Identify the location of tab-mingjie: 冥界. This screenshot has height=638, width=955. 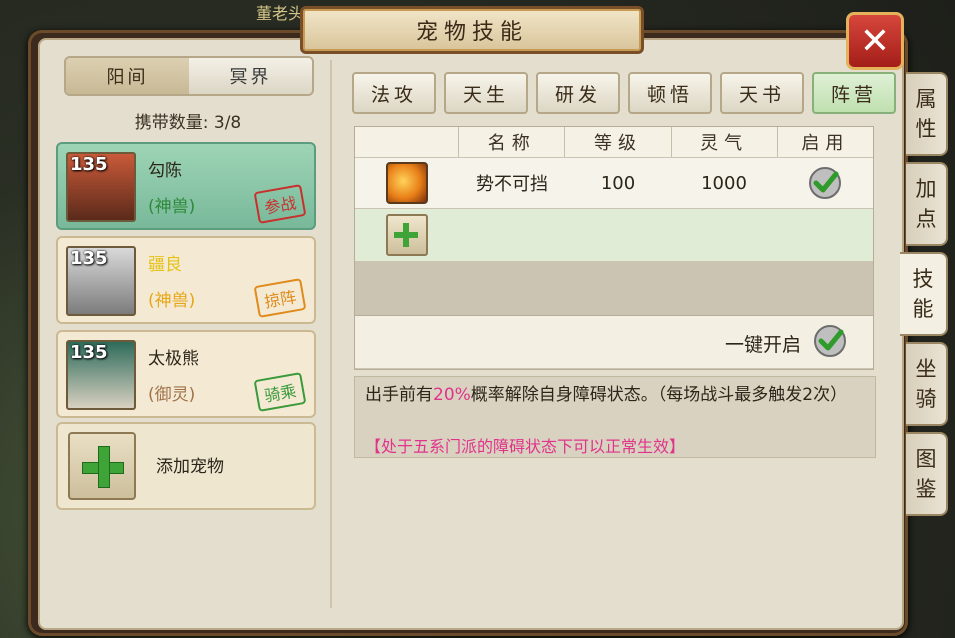
(250, 76).